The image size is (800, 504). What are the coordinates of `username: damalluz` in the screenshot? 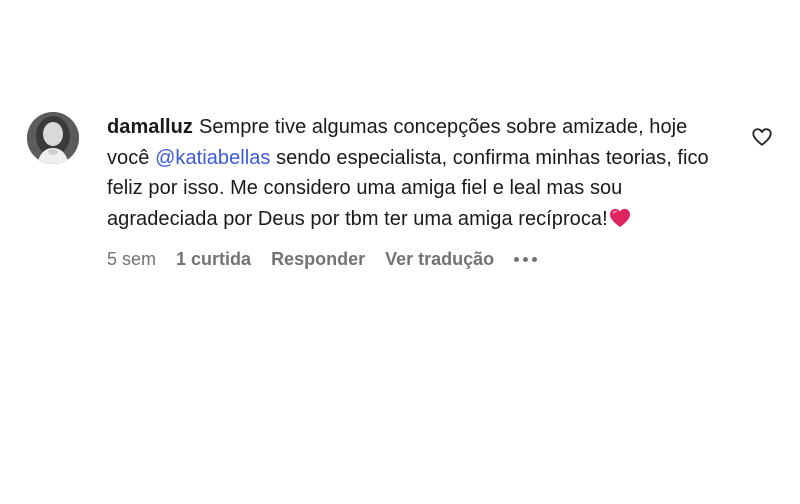 It's located at (150, 127).